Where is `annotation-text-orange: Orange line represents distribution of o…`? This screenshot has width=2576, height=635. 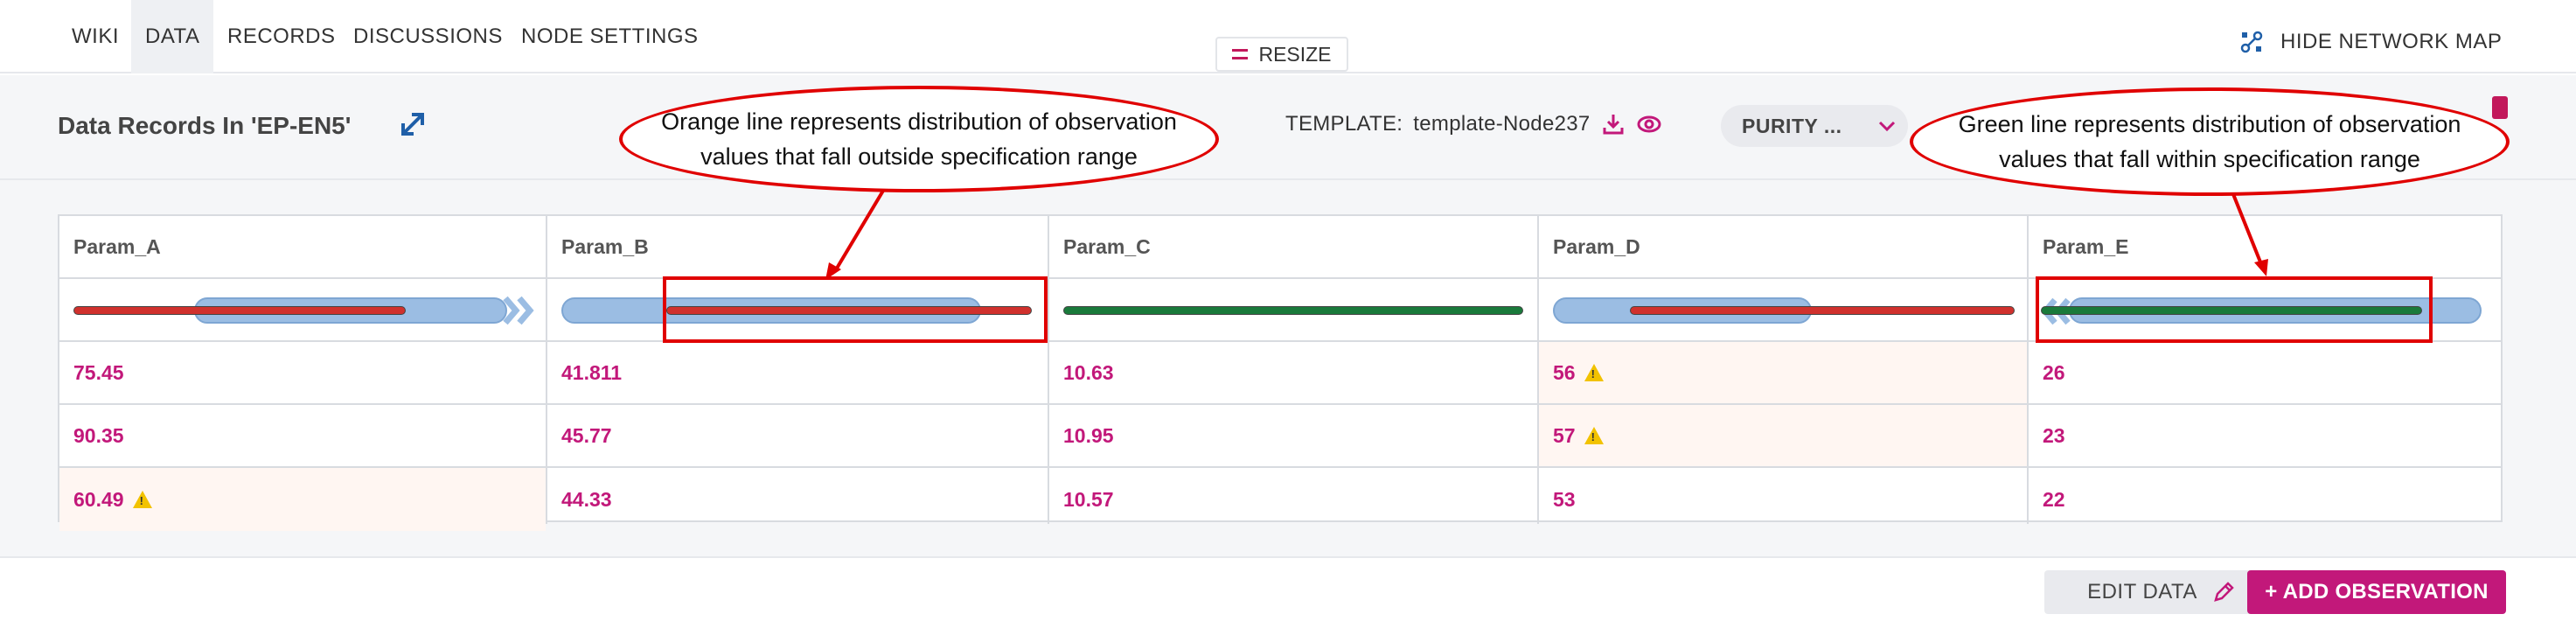
annotation-text-orange: Orange line represents distribution of o… is located at coordinates (919, 139).